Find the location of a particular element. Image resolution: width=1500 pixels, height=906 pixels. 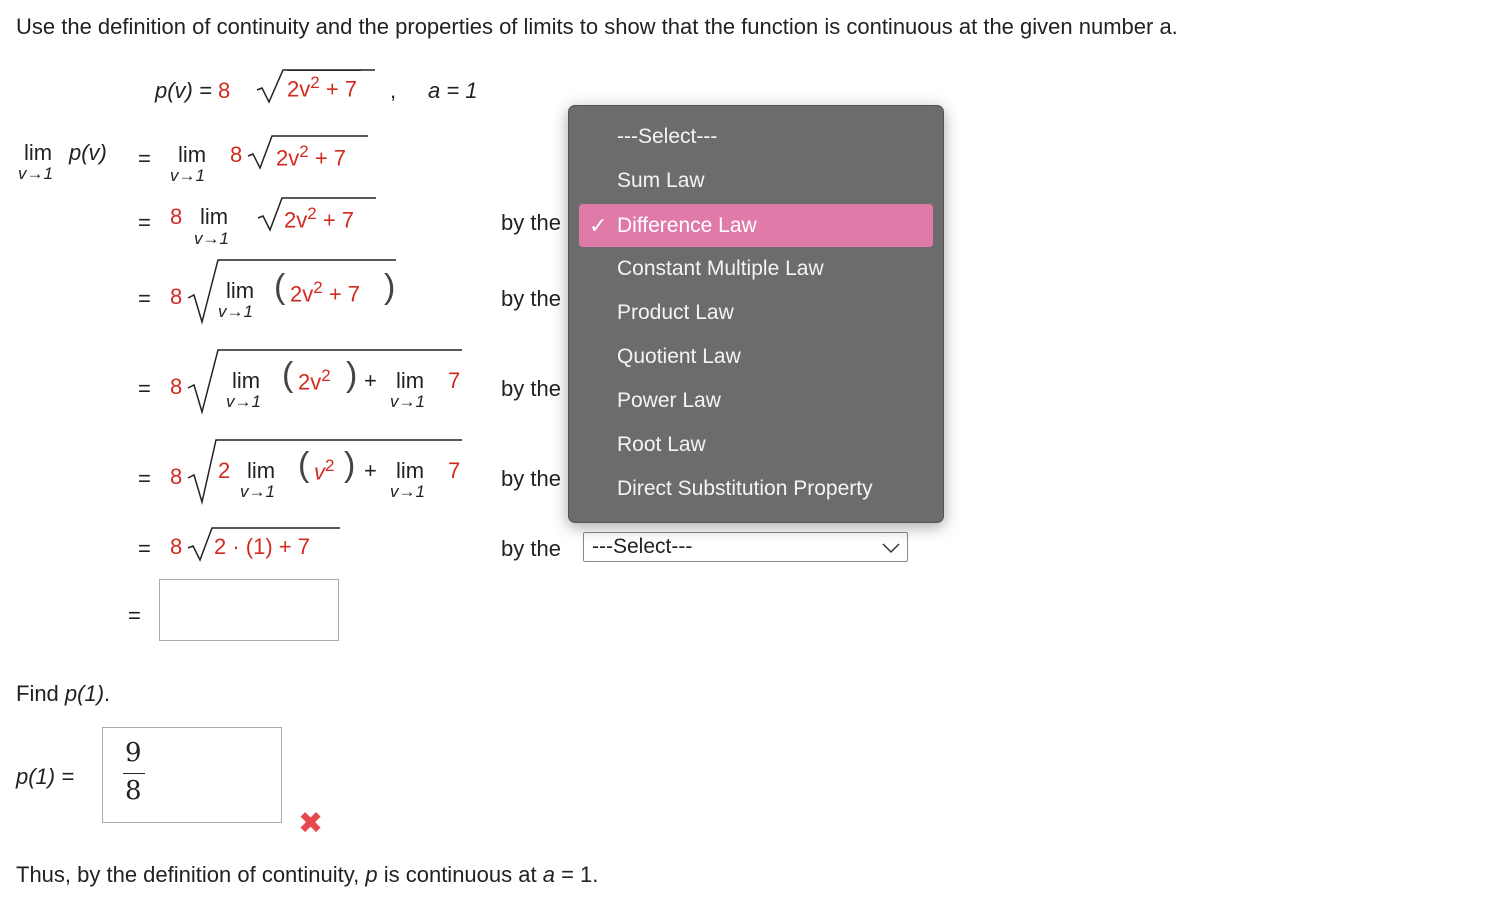

row5-coef: 8 is located at coordinates (176, 476).